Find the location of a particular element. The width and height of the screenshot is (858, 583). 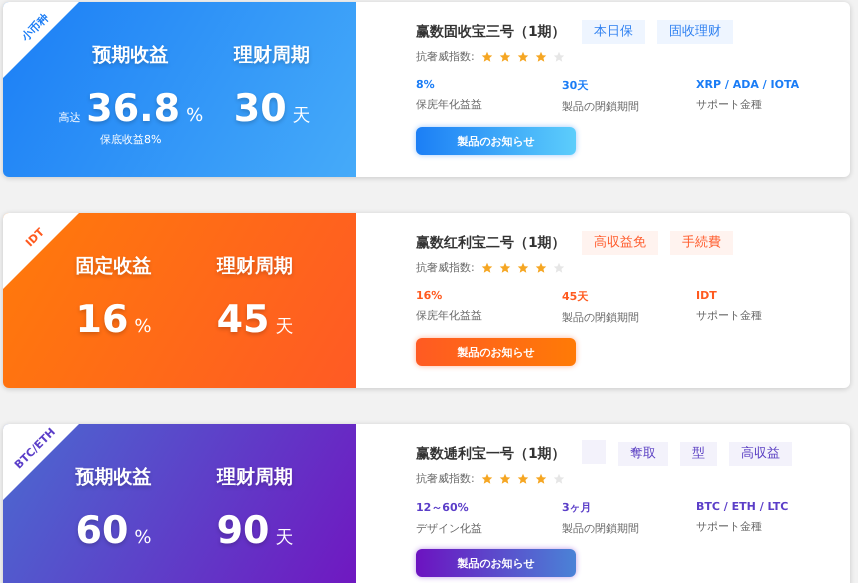

yield-value: 60 is located at coordinates (102, 530).